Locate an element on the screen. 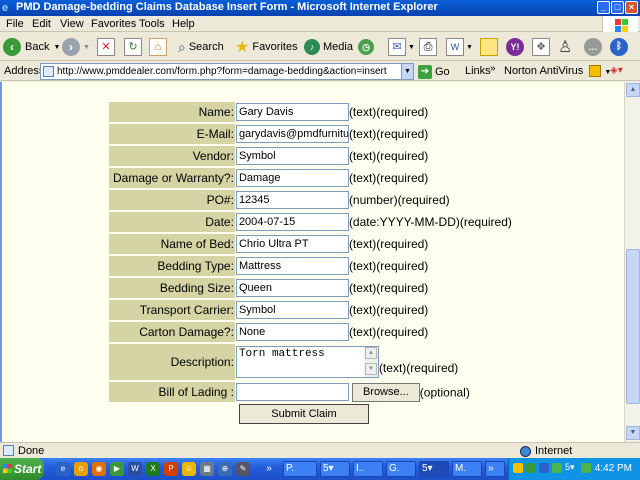 The height and width of the screenshot is (480, 640). menu-help: Help is located at coordinates (183, 24).